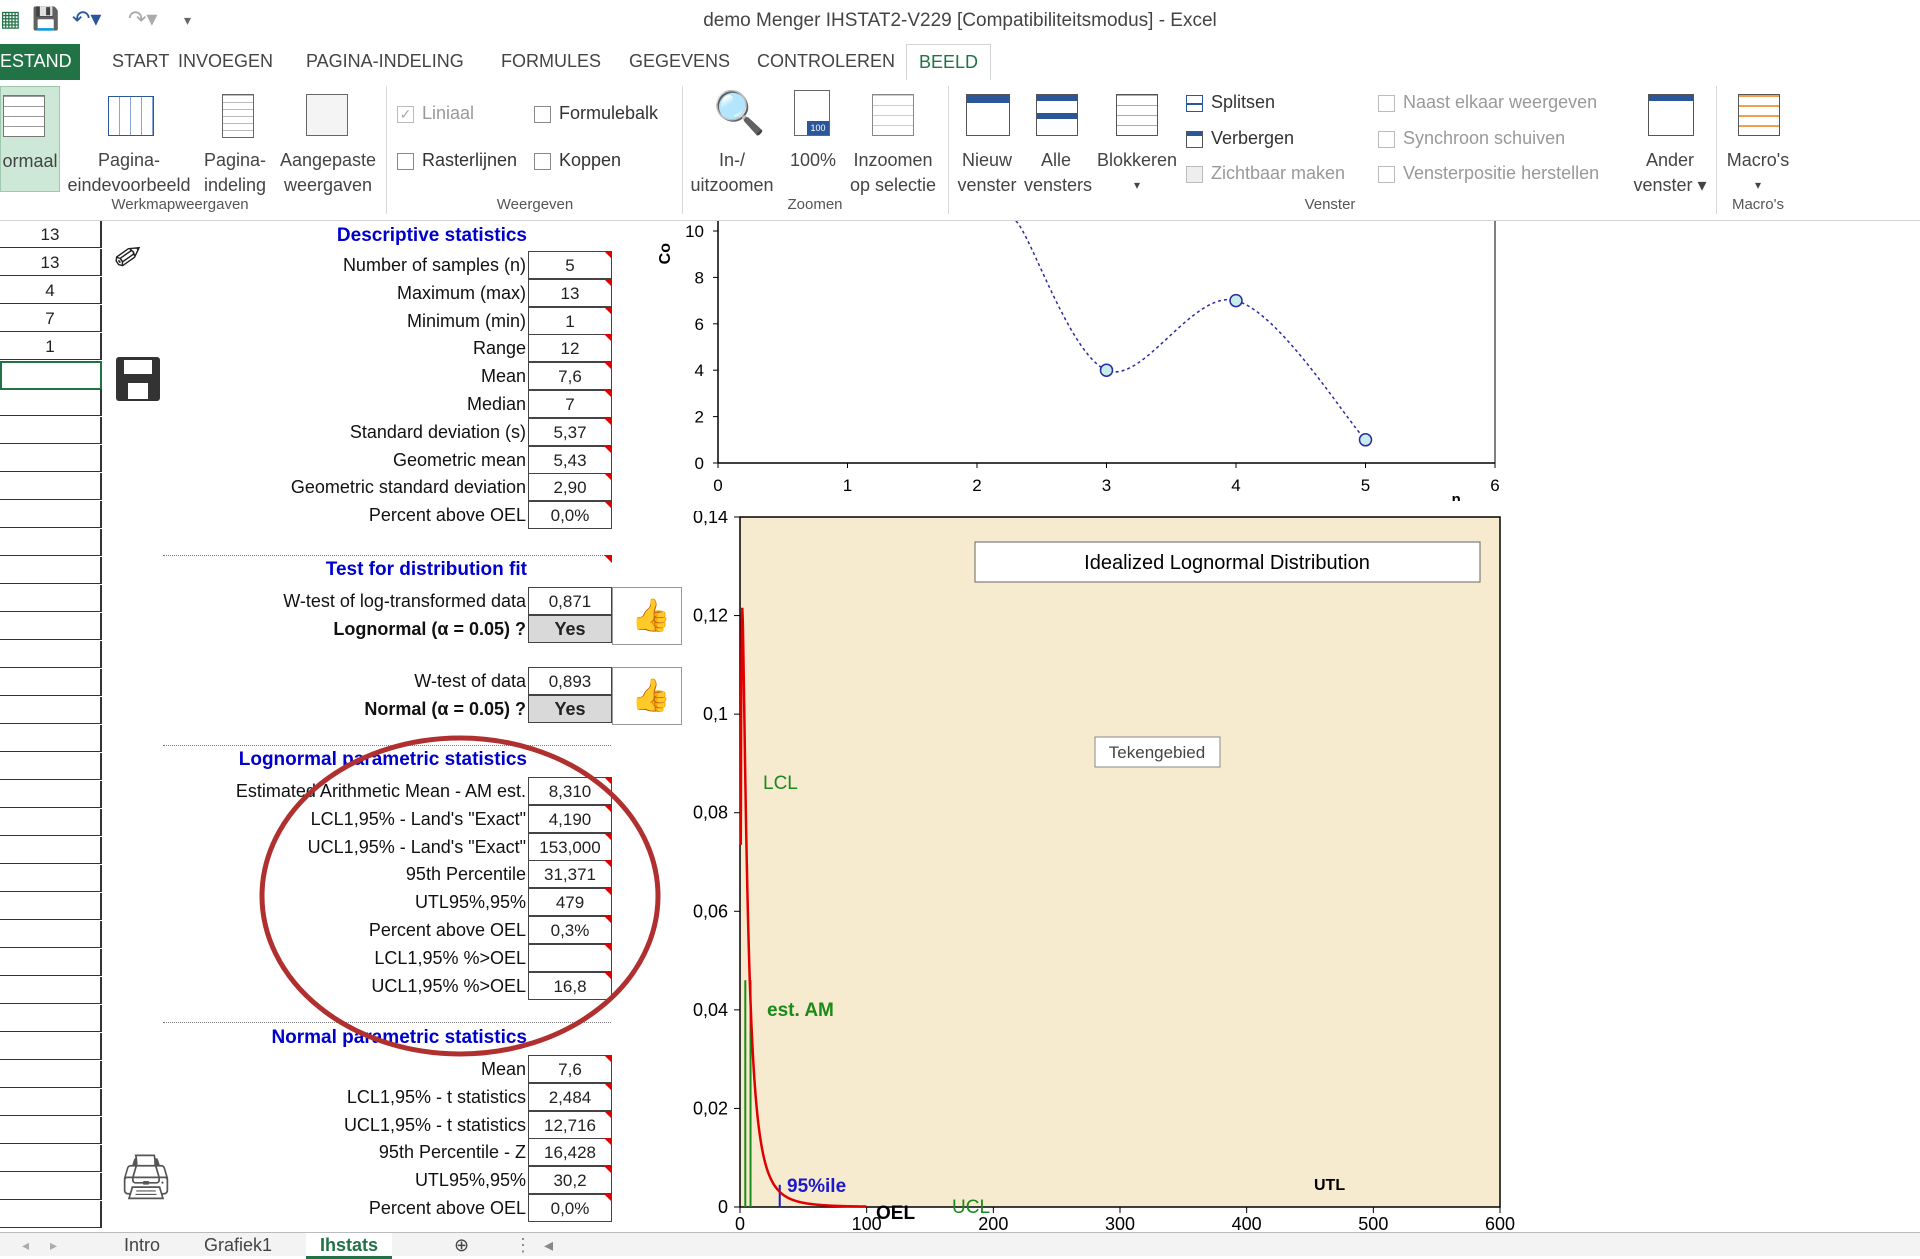 This screenshot has height=1259, width=1920. I want to click on w-value: 0,893, so click(570, 681).